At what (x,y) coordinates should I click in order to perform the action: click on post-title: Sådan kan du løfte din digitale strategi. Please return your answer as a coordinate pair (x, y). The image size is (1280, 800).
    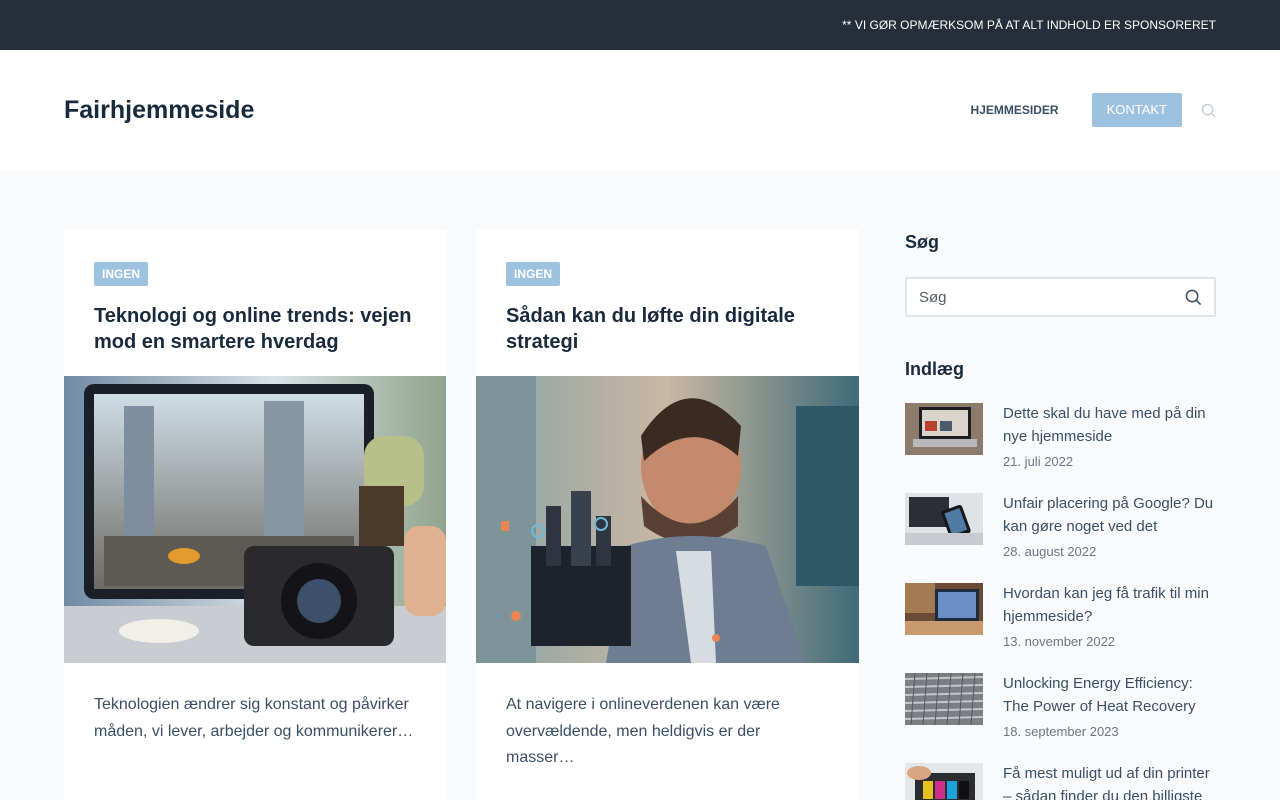
    Looking at the image, I should click on (667, 329).